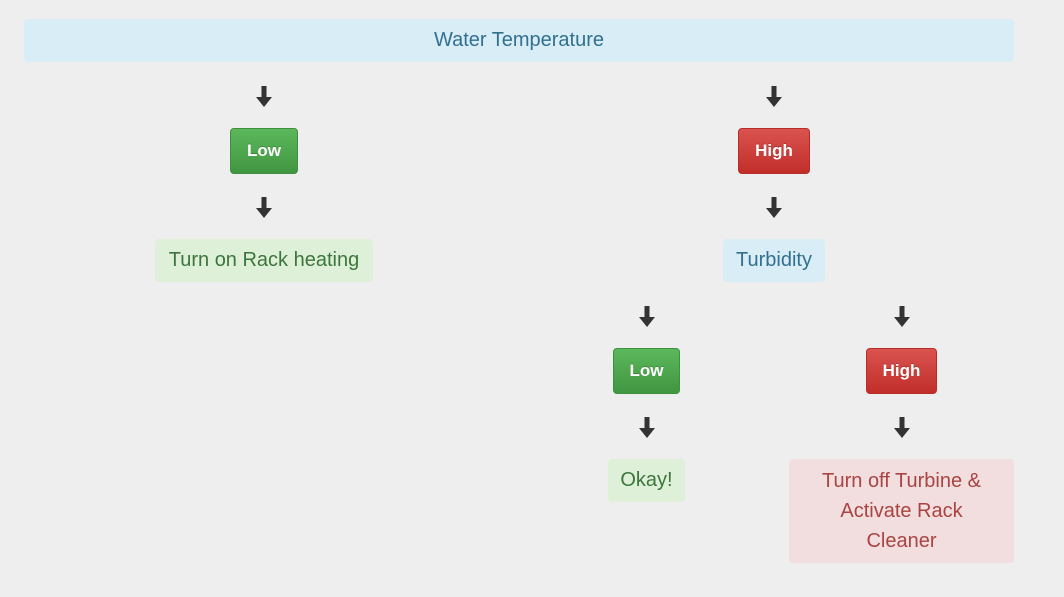  What do you see at coordinates (901, 481) in the screenshot?
I see `turbine-cleaner-line-1: Turn off Turbine &` at bounding box center [901, 481].